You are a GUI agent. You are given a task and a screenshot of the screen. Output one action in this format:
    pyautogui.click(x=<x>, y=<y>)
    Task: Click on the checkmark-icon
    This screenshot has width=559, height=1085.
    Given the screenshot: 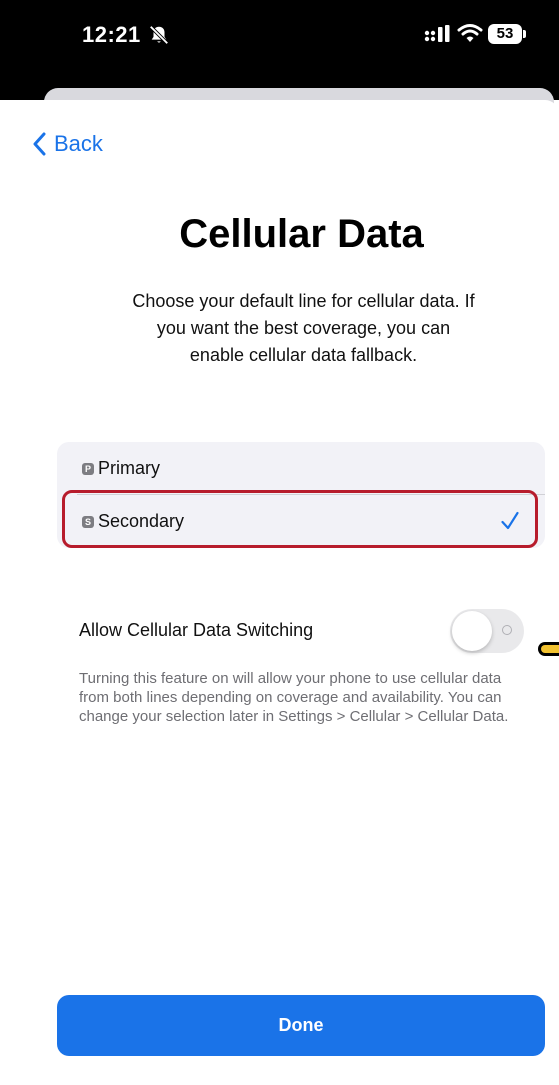 What is the action you would take?
    pyautogui.click(x=510, y=520)
    